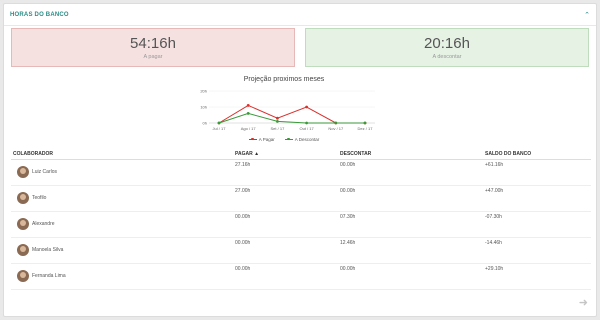 This screenshot has height=320, width=600. Describe the element at coordinates (336, 128) in the screenshot. I see `x-tick-label: Nov / 17` at that location.